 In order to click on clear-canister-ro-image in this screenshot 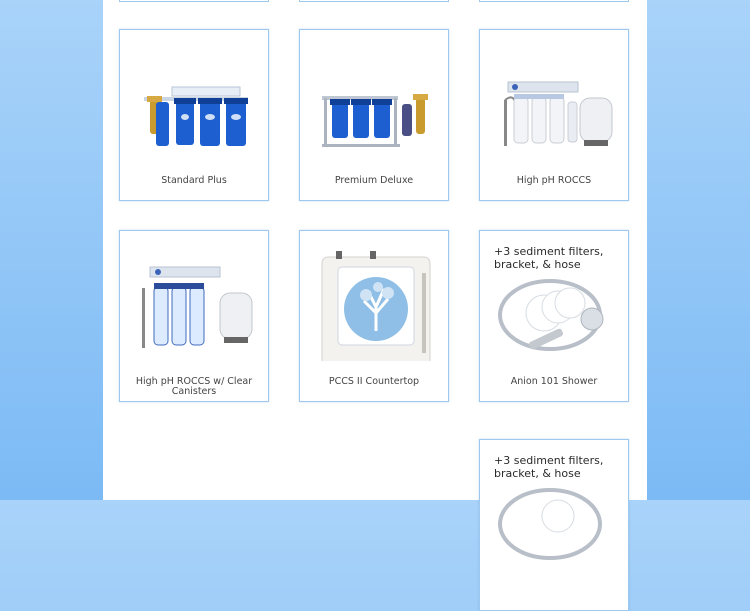, I will do `click(194, 302)`.